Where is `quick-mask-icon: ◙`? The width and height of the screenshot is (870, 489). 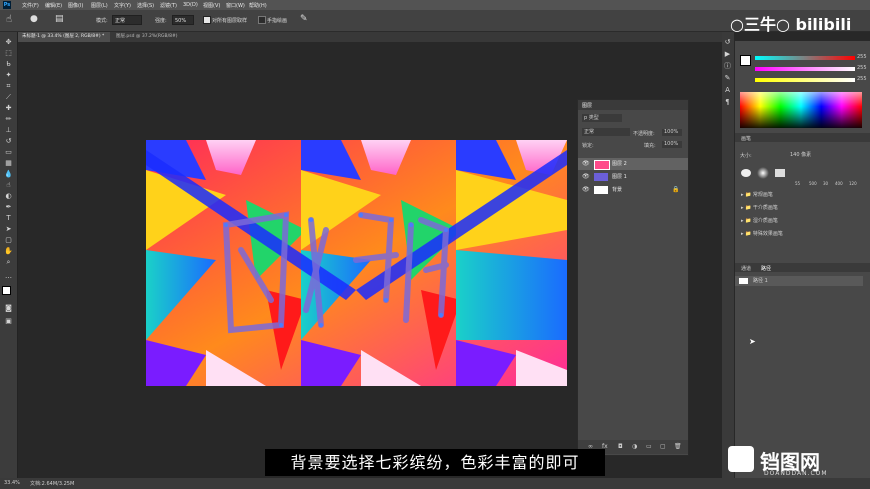 quick-mask-icon: ◙ is located at coordinates (8, 308).